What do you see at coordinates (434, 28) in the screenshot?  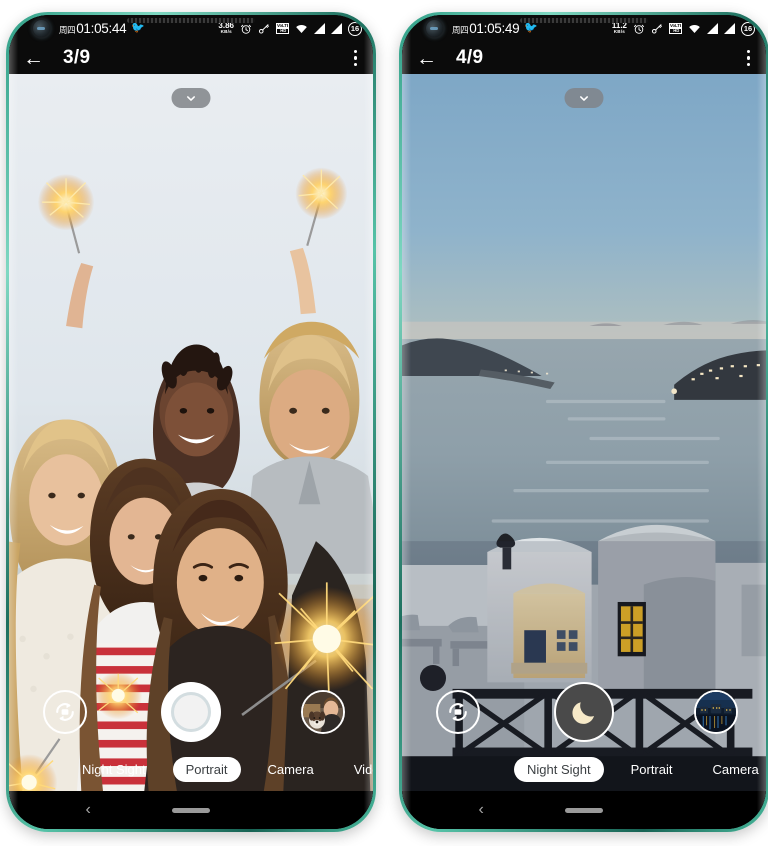 I see `front-camera-punch-hole-right` at bounding box center [434, 28].